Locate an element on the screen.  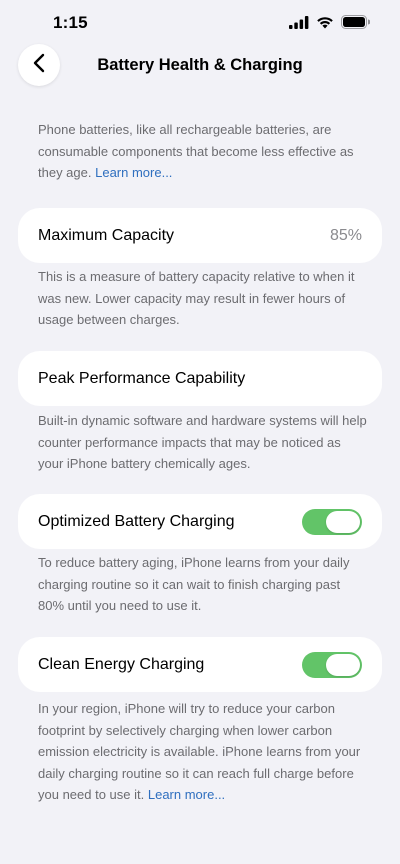
clean-energy-label: Clean Energy Charging is located at coordinates (121, 664).